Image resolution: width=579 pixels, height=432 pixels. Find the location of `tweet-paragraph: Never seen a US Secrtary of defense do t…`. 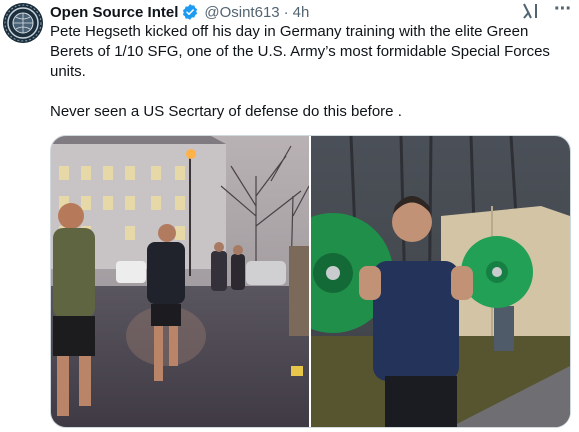

tweet-paragraph: Never seen a US Secrtary of defense do t… is located at coordinates (226, 111).